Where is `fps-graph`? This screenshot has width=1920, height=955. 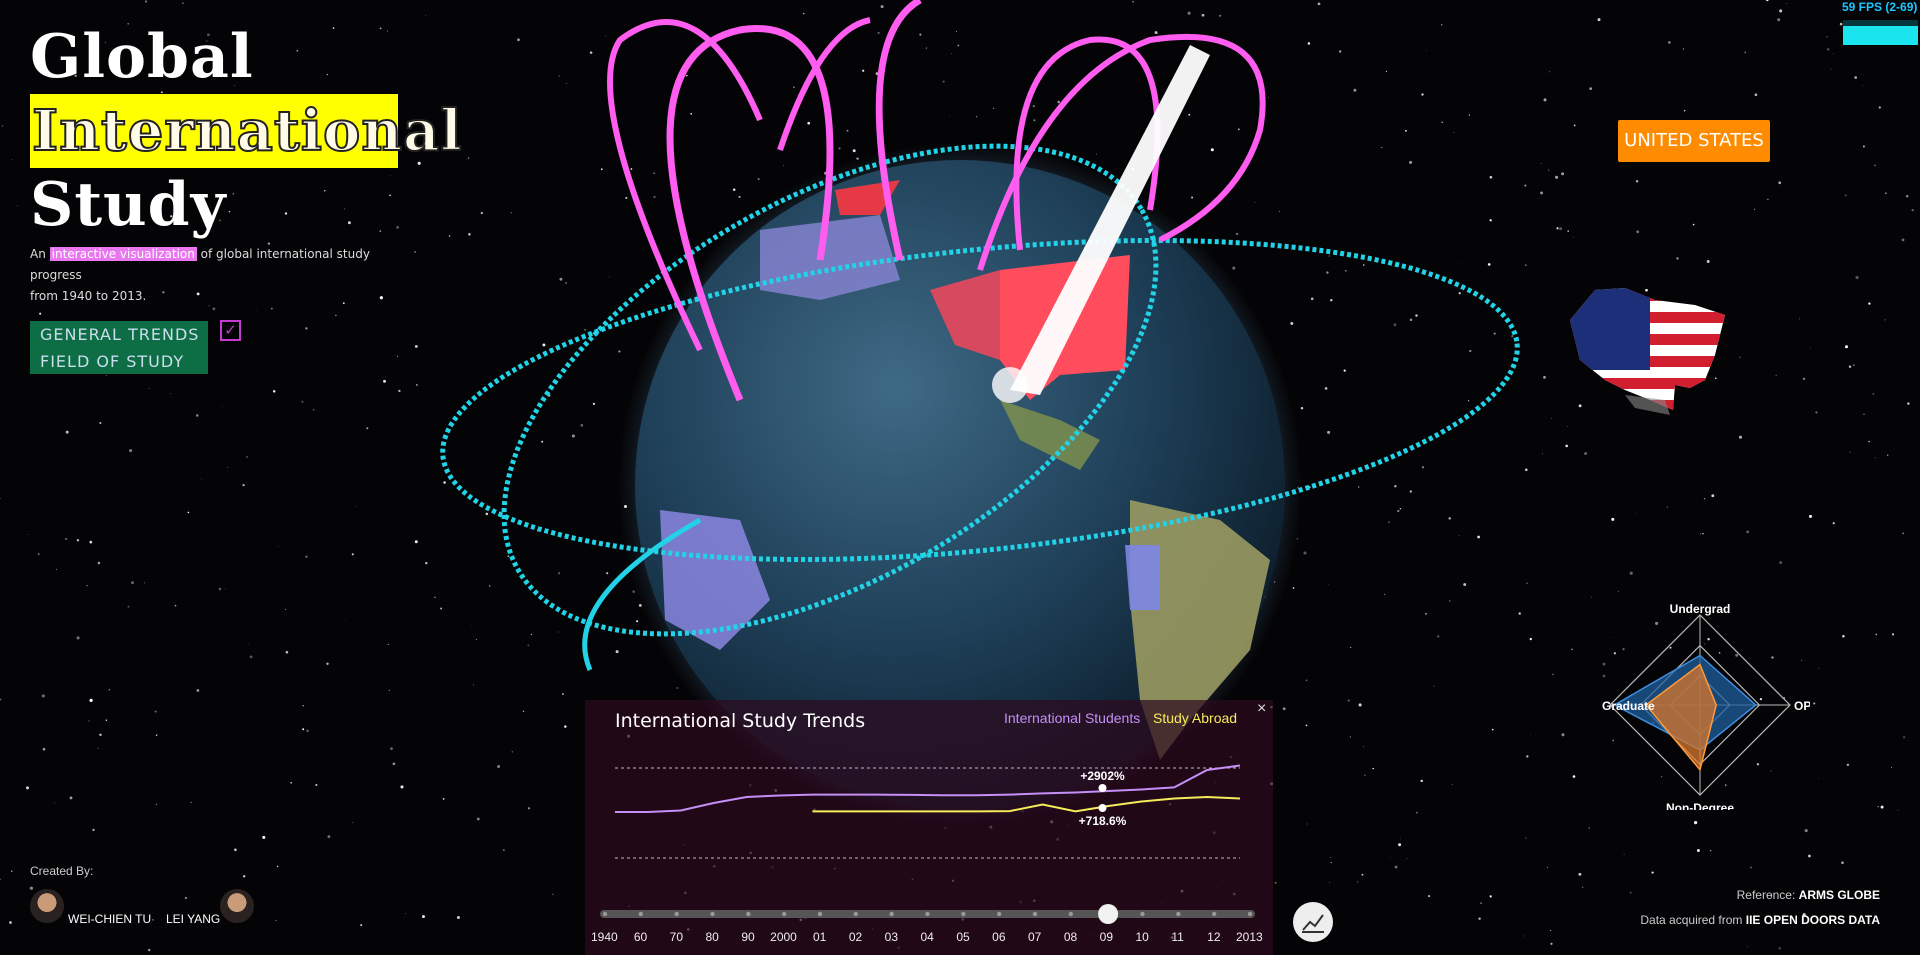 fps-graph is located at coordinates (1880, 32).